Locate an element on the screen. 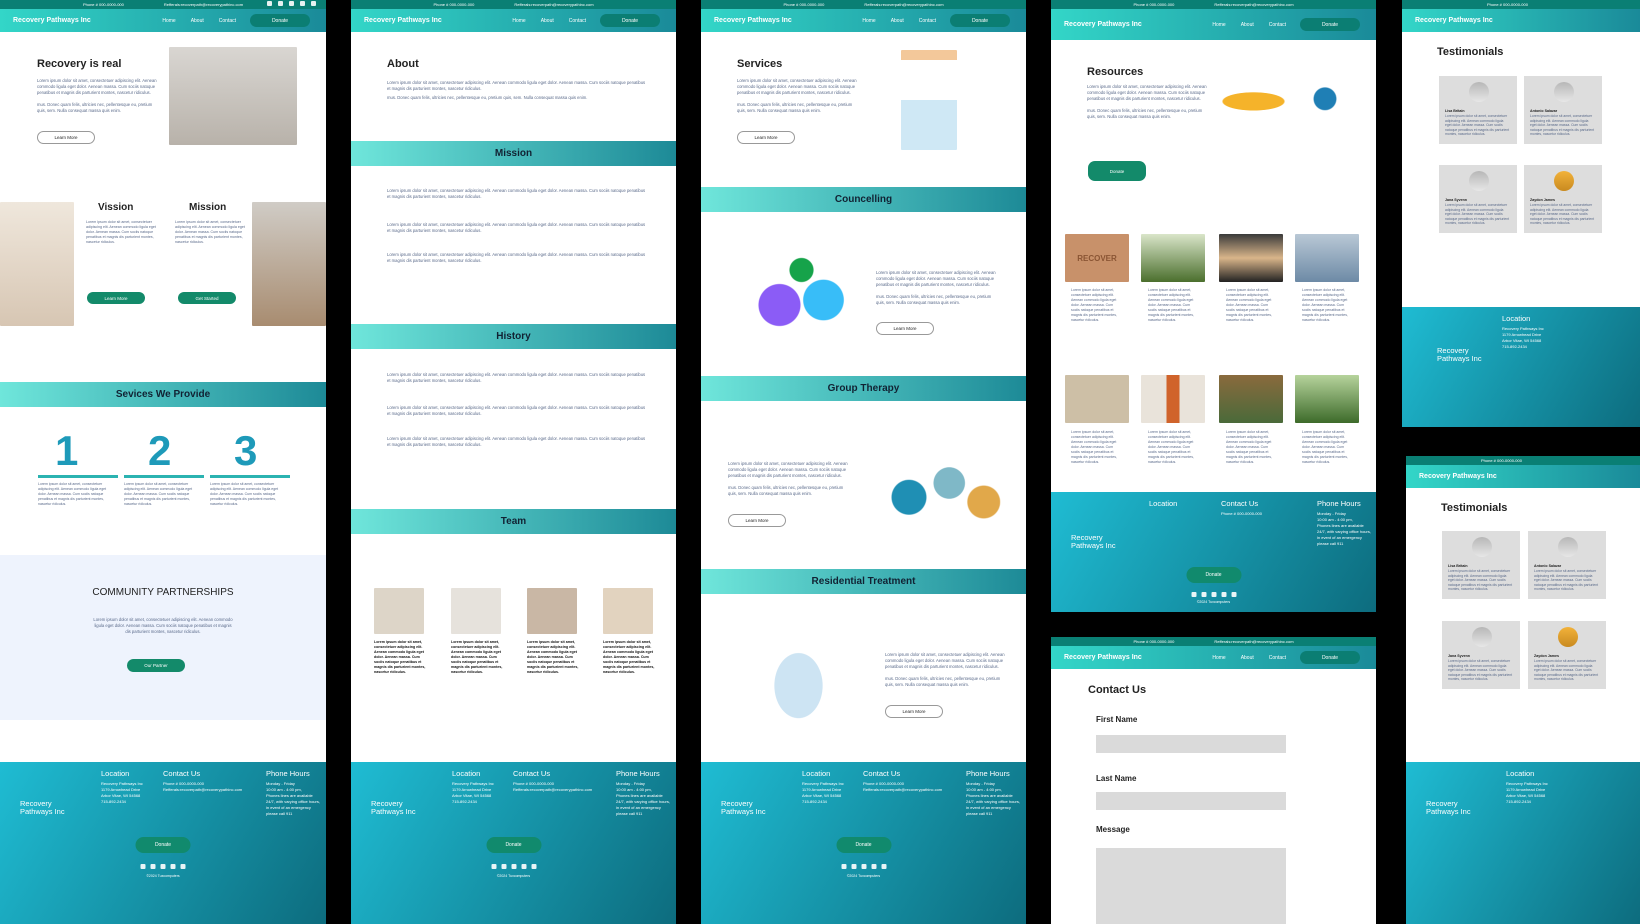 The width and height of the screenshot is (1640, 924). get-started-button: Get Started is located at coordinates (207, 298).